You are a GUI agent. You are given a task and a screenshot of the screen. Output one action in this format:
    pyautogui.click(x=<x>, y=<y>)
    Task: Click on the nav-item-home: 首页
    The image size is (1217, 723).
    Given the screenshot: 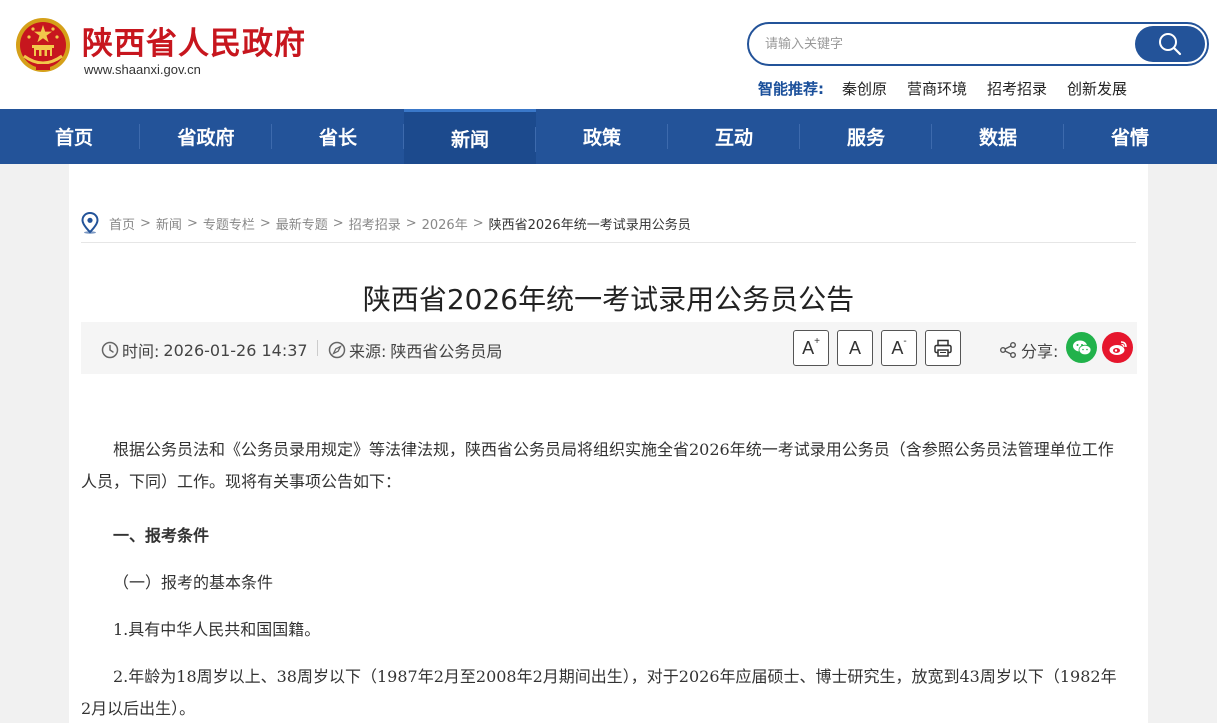 What is the action you would take?
    pyautogui.click(x=74, y=136)
    